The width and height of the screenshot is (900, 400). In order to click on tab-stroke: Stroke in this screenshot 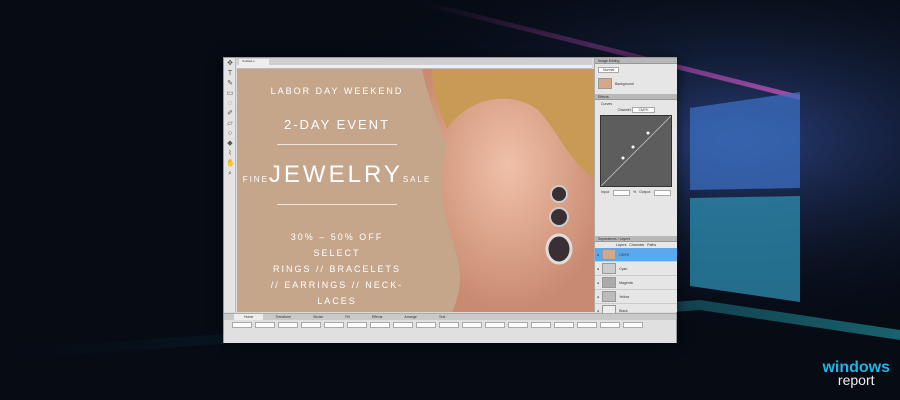, I will do `click(318, 317)`.